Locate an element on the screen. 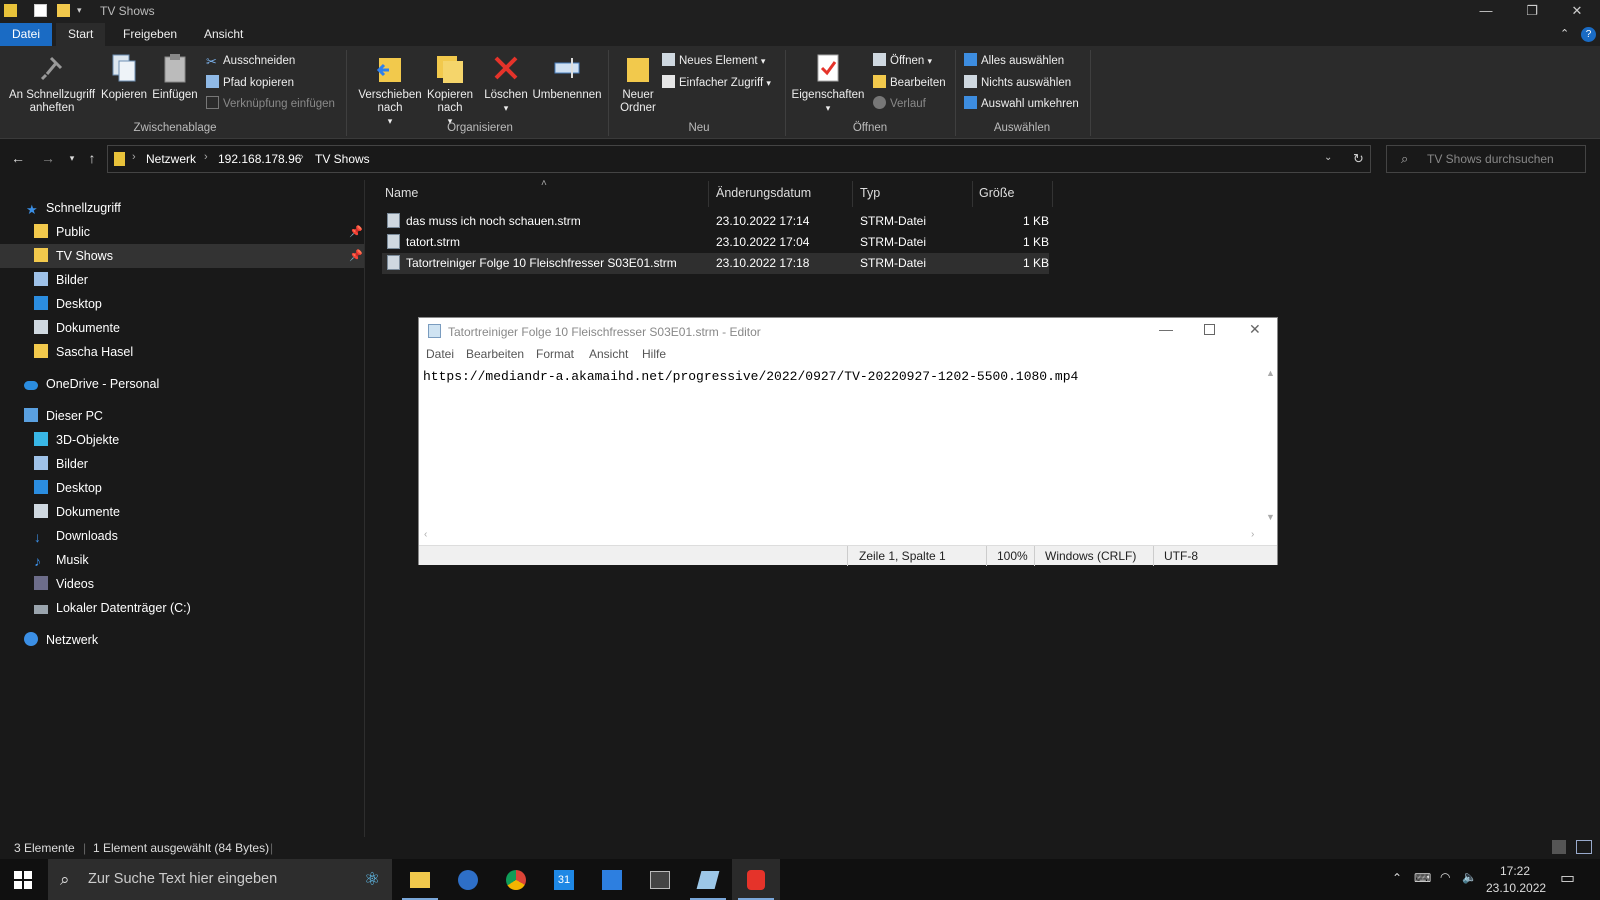 The width and height of the screenshot is (1600, 900). rename-button: Umbenennen is located at coordinates (567, 77).